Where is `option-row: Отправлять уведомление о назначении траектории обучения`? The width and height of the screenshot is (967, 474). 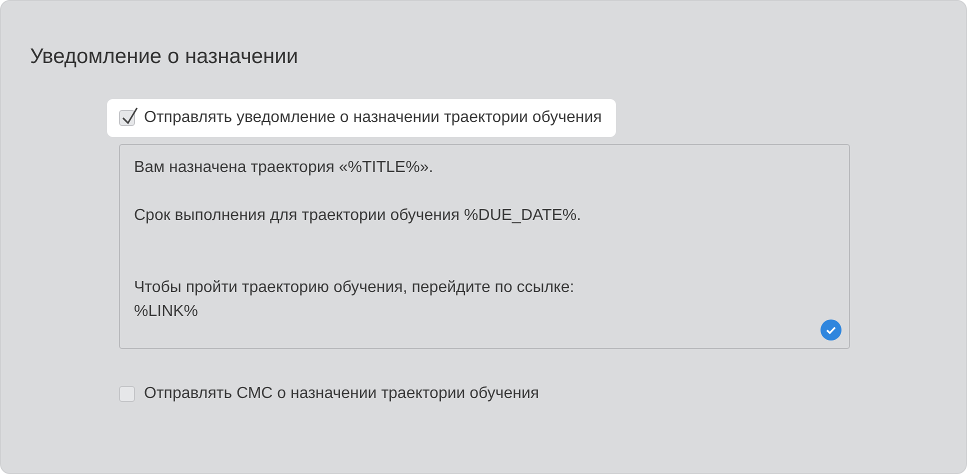
option-row: Отправлять уведомление о назначении траектории обучения is located at coordinates (361, 118).